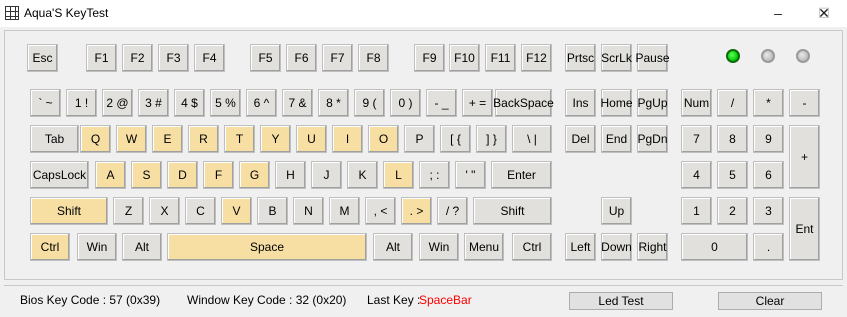 The height and width of the screenshot is (317, 847). Describe the element at coordinates (146, 175) in the screenshot. I see `key-s: S` at that location.